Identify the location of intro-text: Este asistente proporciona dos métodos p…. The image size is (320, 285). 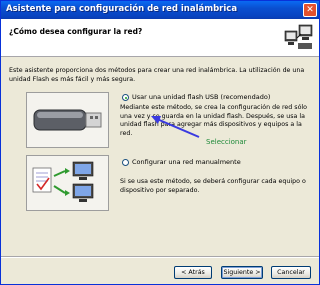
(157, 75).